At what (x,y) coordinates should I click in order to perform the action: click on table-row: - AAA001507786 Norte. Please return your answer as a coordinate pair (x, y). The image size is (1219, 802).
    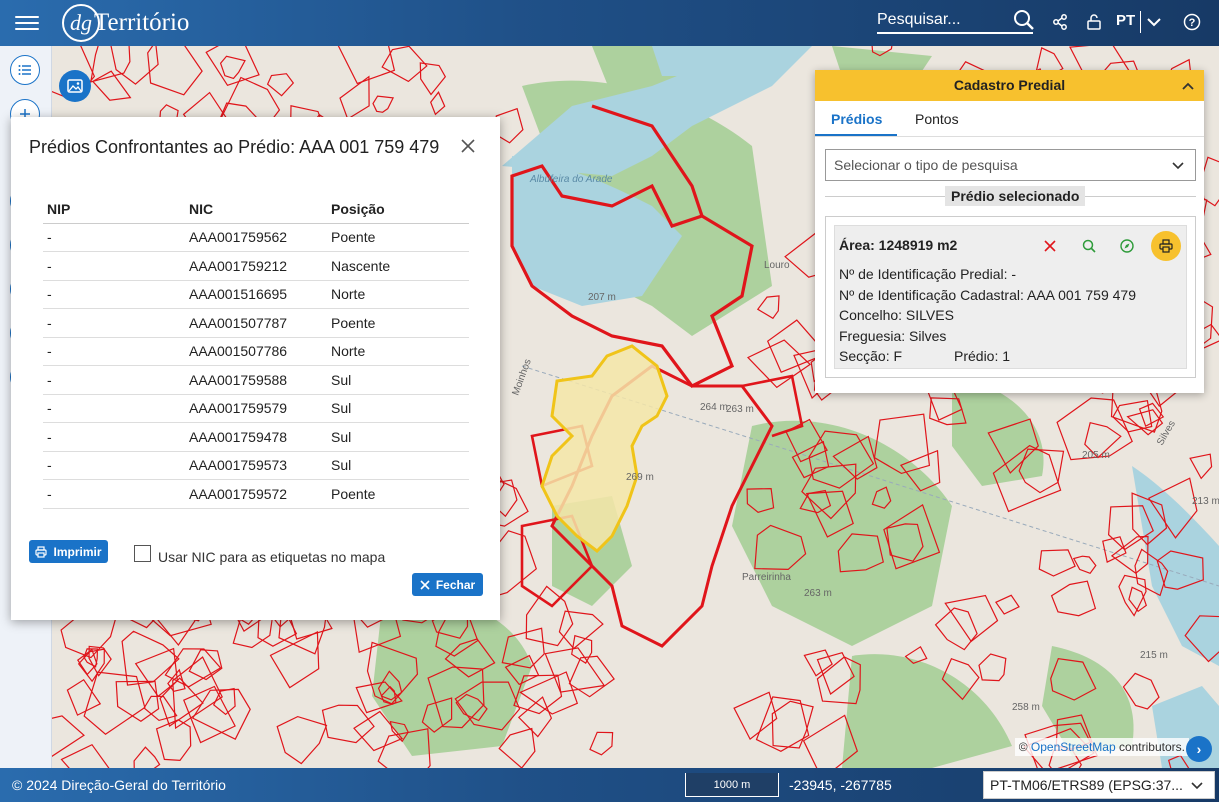
    Looking at the image, I should click on (256, 351).